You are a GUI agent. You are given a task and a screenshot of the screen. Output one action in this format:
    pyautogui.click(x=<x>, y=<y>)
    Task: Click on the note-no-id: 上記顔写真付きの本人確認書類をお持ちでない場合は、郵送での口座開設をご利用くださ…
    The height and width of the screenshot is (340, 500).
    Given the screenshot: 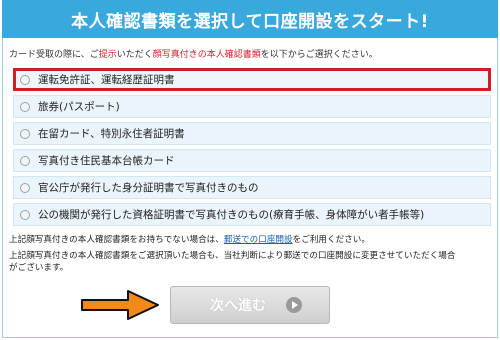 What is the action you would take?
    pyautogui.click(x=251, y=240)
    